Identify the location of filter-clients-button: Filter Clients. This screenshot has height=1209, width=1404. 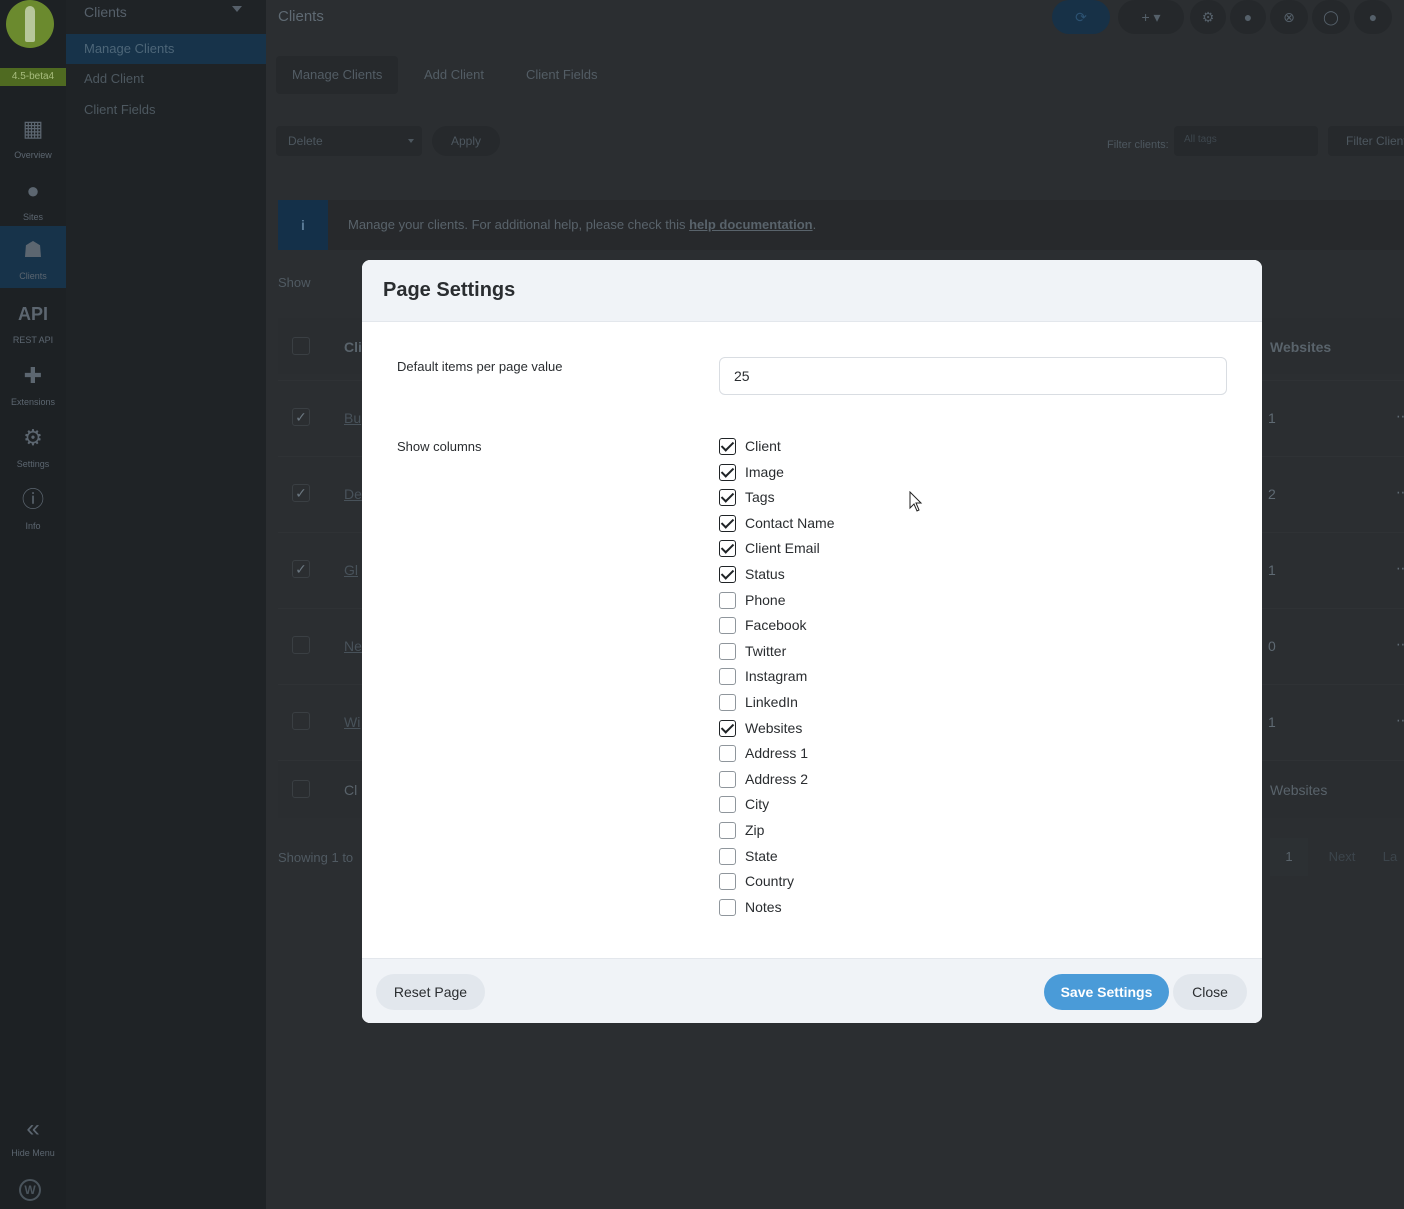
(1366, 141).